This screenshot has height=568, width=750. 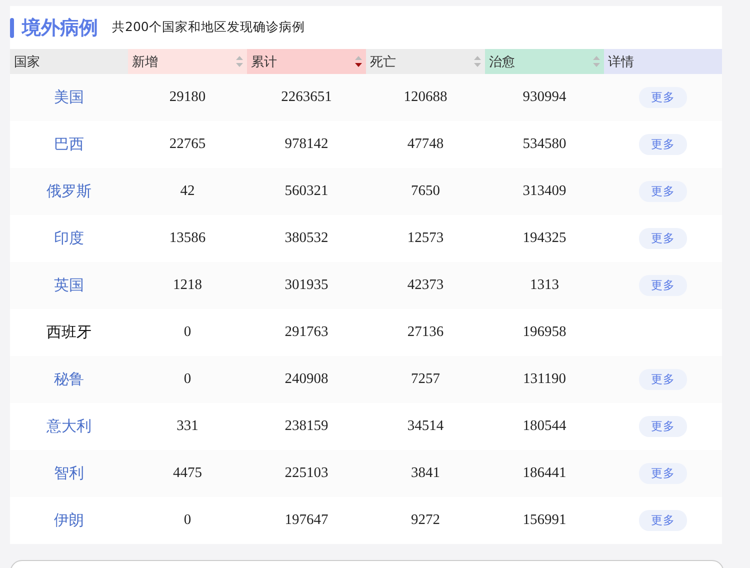 What do you see at coordinates (145, 62) in the screenshot?
I see `column-label: 新增` at bounding box center [145, 62].